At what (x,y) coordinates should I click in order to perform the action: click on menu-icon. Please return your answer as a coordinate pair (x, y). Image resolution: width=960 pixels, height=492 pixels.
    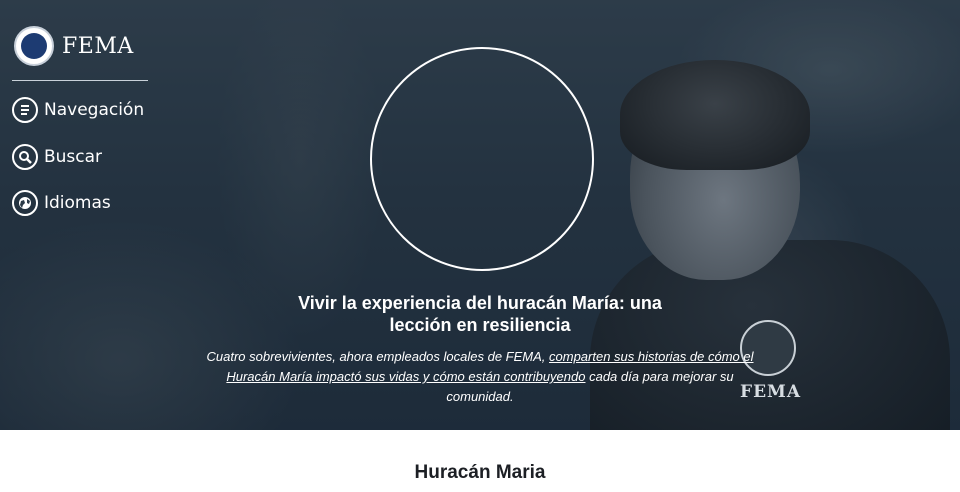
    Looking at the image, I should click on (25, 110).